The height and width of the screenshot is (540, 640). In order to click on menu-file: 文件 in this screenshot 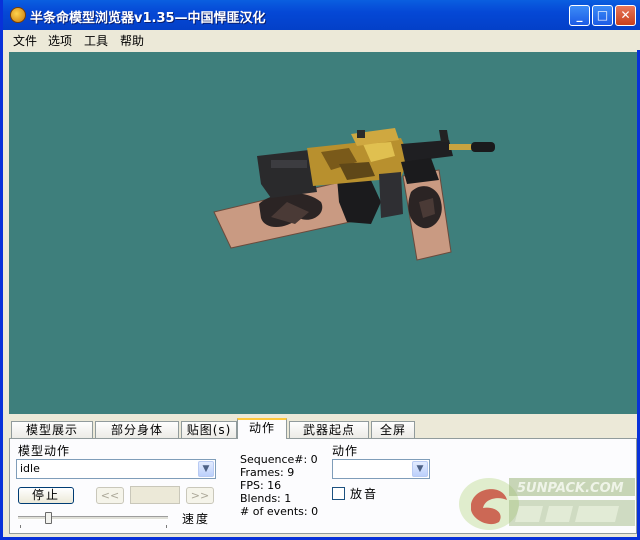, I will do `click(25, 40)`.